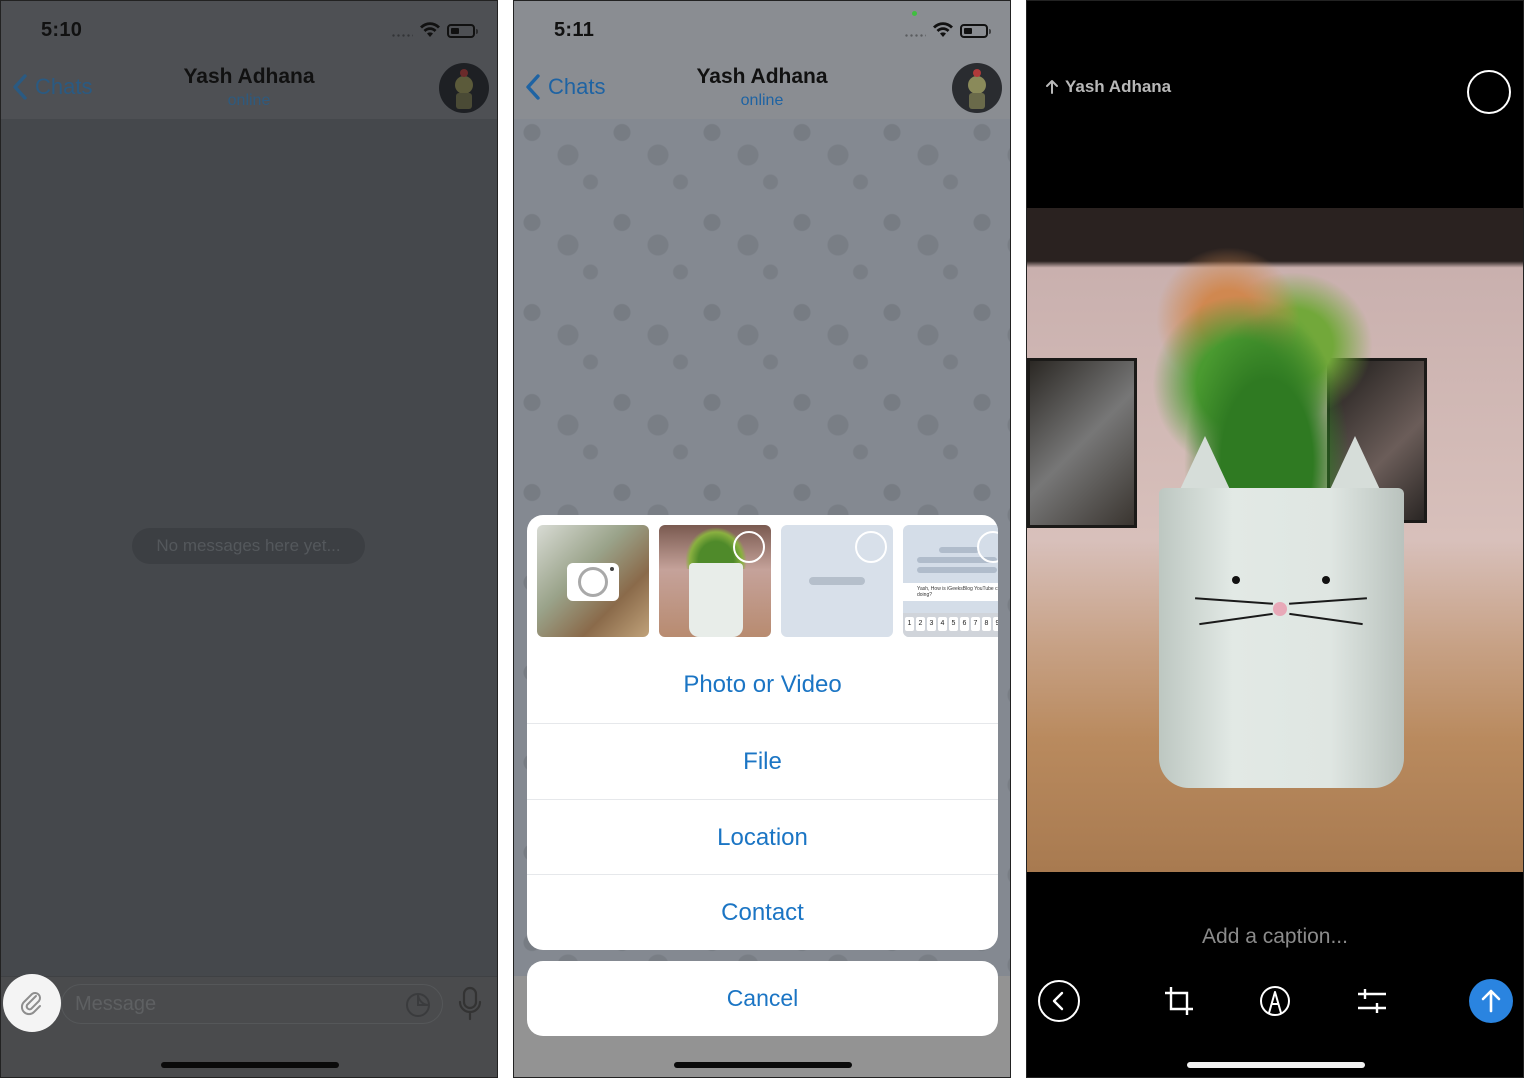 The width and height of the screenshot is (1524, 1078). I want to click on key: 6, so click(964, 624).